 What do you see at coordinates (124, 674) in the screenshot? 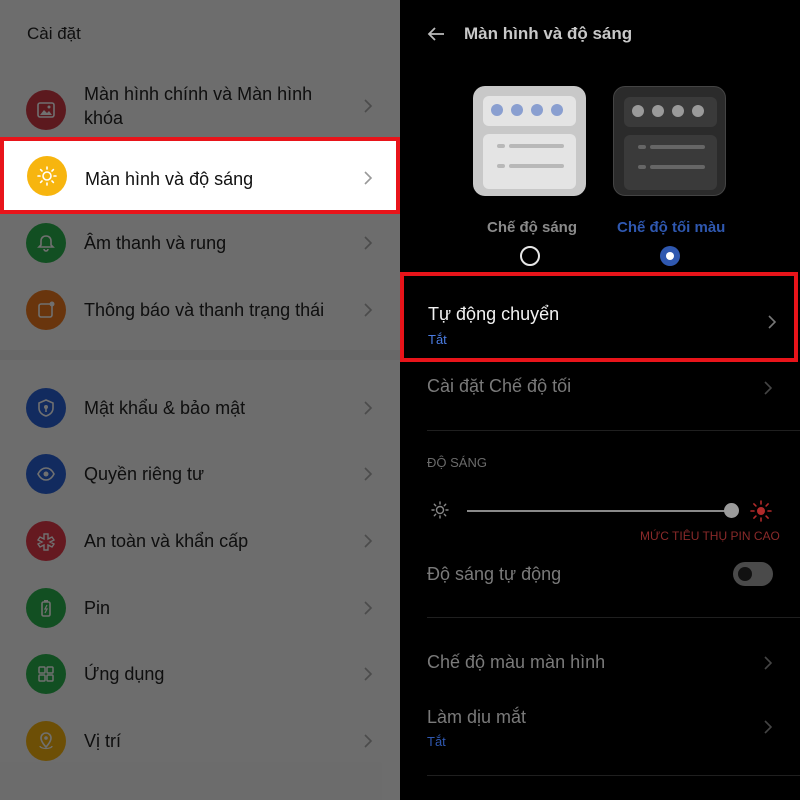
I see `settings-item-label: Ứng dụng` at bounding box center [124, 674].